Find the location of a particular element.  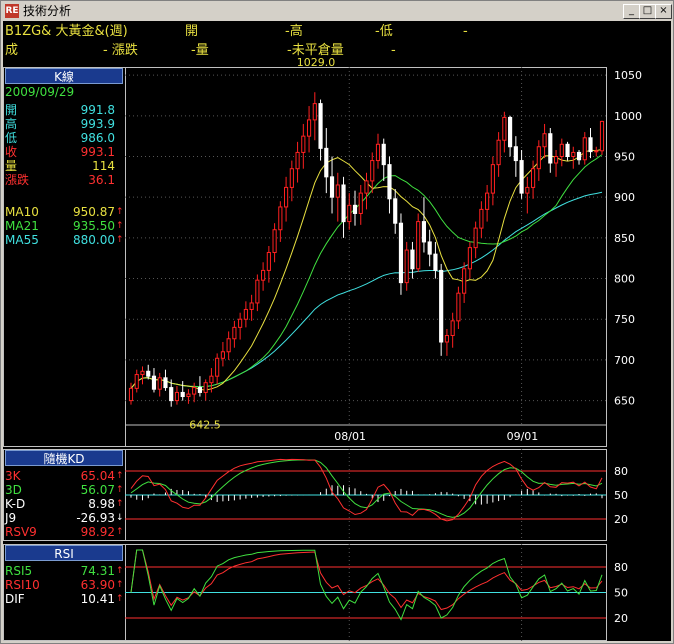

y-tick-label: 900 is located at coordinates (624, 197).